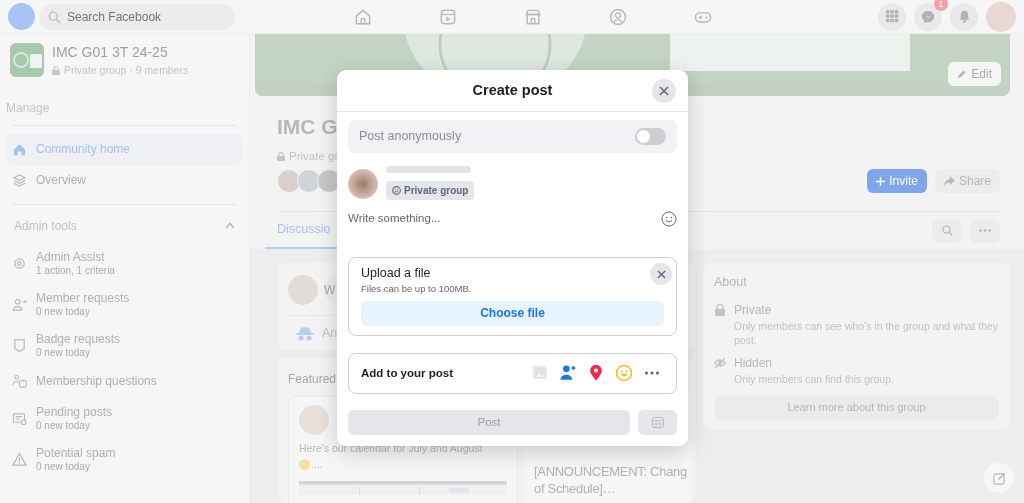 Image resolution: width=1024 pixels, height=503 pixels. I want to click on share-arrow-icon, so click(949, 181).